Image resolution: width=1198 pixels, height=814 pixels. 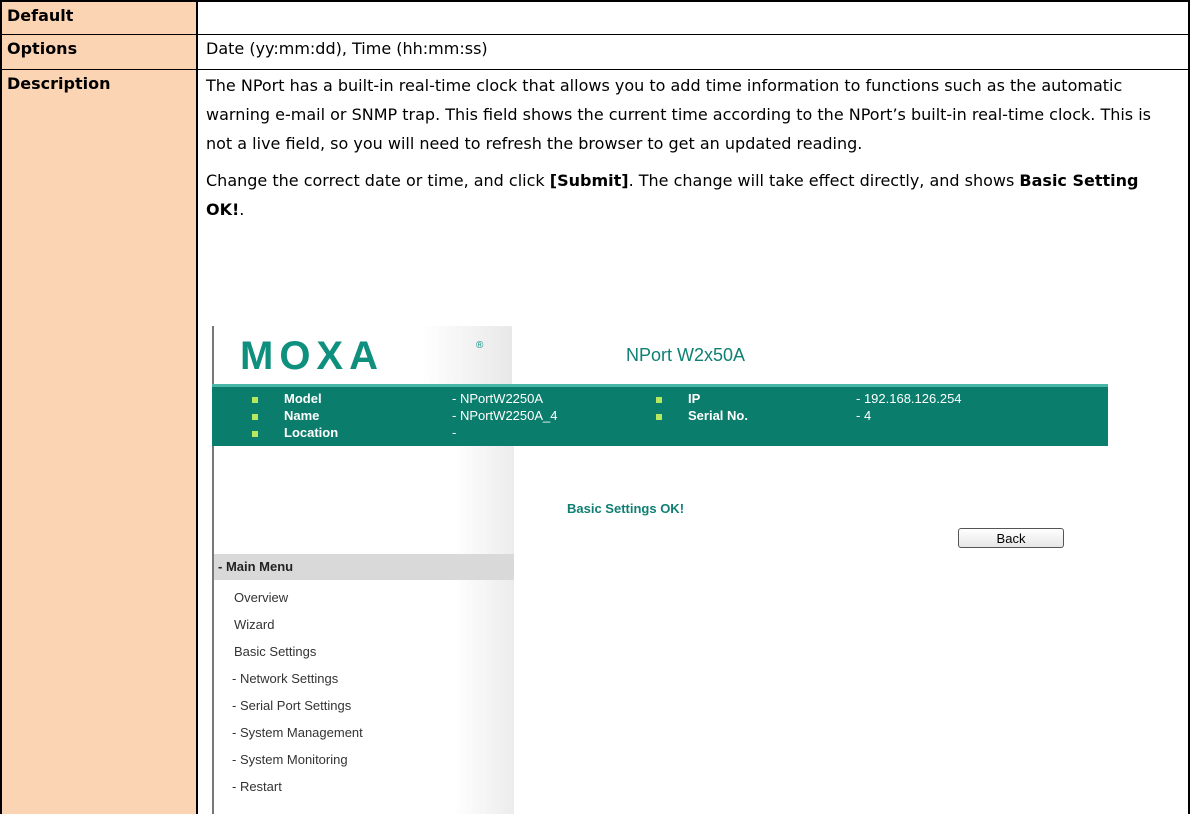 I want to click on row-label-options: Options, so click(x=100, y=52).